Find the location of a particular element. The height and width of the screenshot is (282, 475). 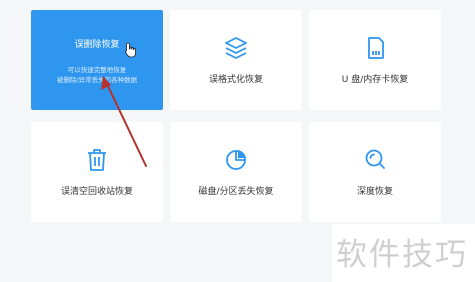

mode-card-partition-loss: 磁盘/分区丢失恢复 is located at coordinates (236, 172).